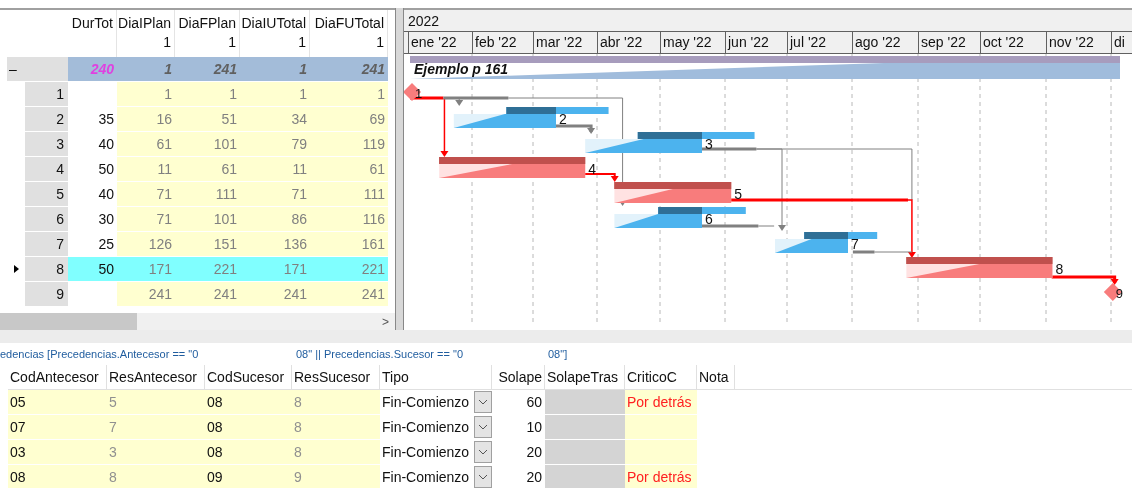 Image resolution: width=1132 pixels, height=488 pixels. What do you see at coordinates (46, 194) in the screenshot?
I see `row-number: 5` at bounding box center [46, 194].